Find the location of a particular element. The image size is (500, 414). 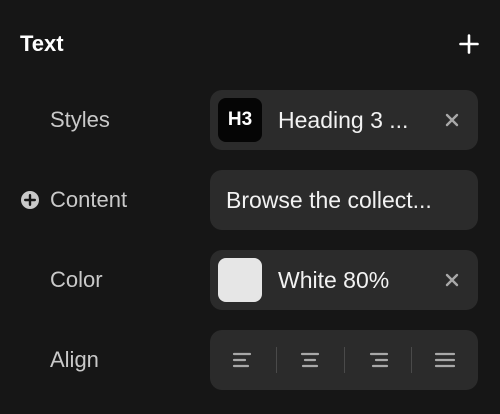

color-swatch is located at coordinates (240, 280).